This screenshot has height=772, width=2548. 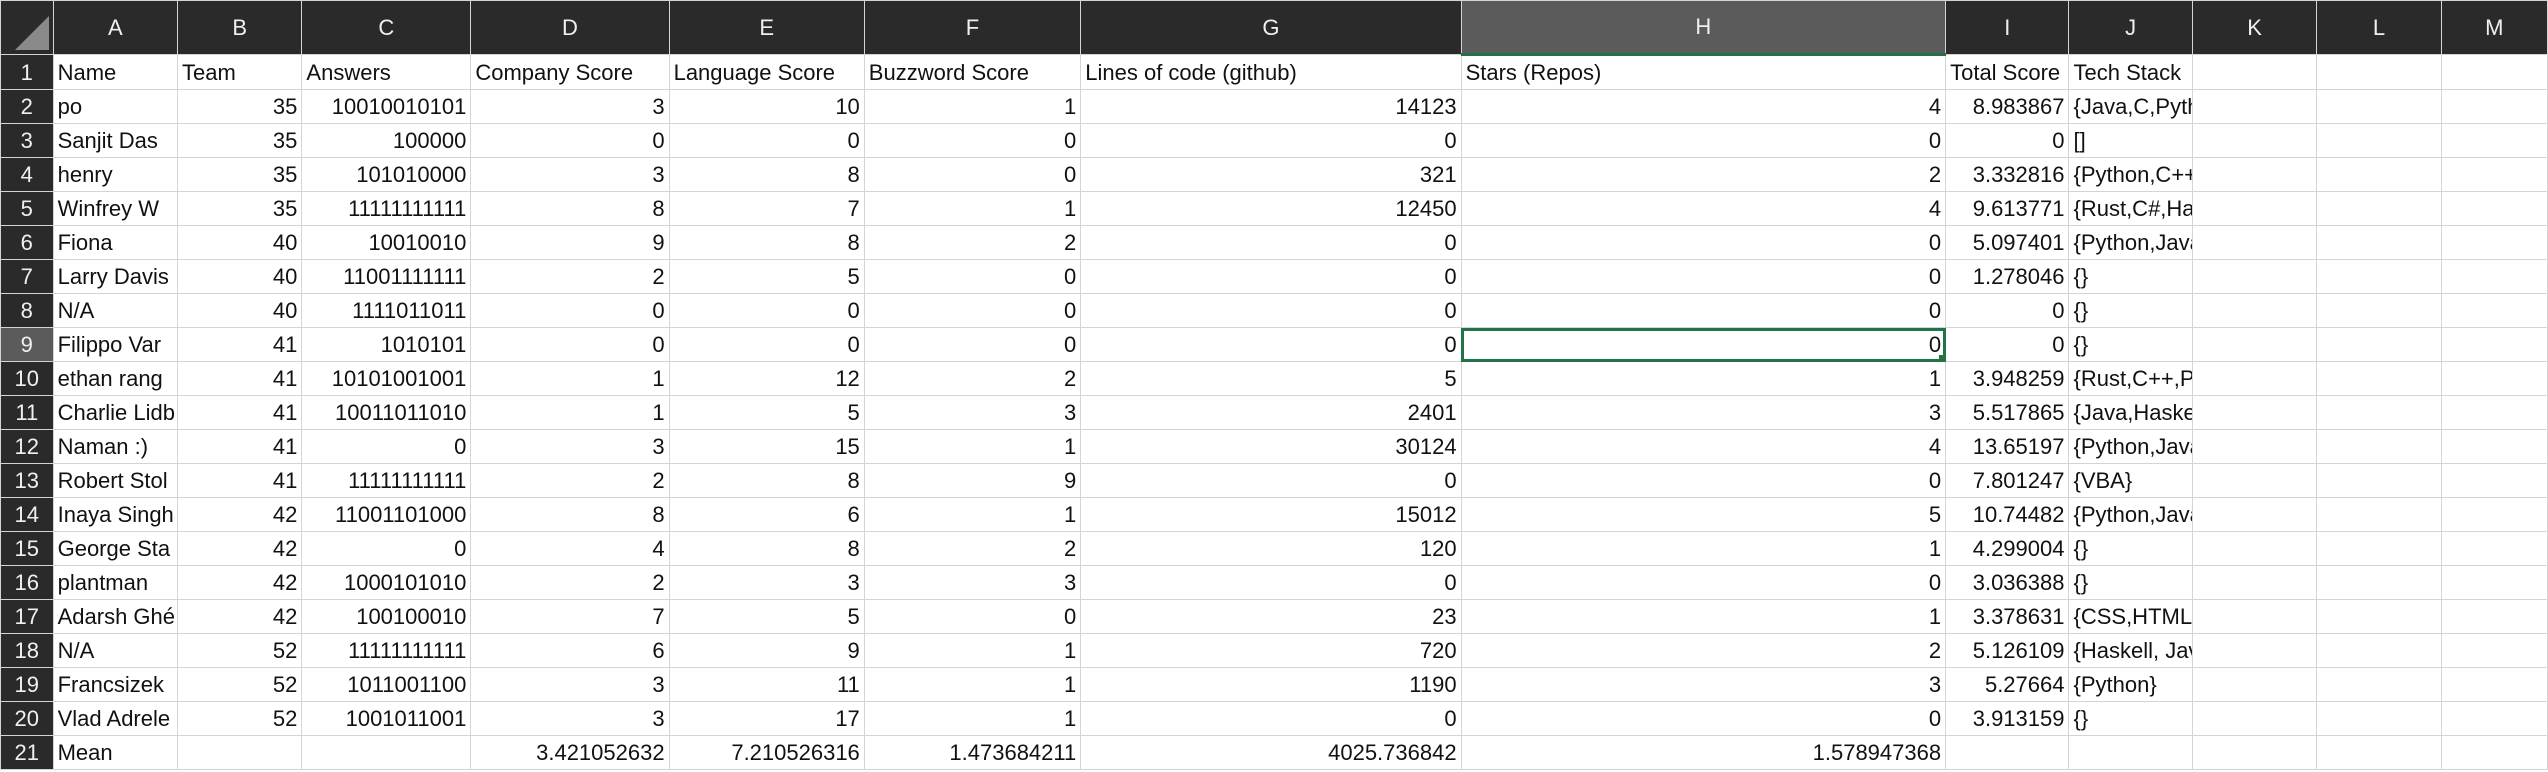 What do you see at coordinates (2130, 684) in the screenshot?
I see `cell-j19: {Python}` at bounding box center [2130, 684].